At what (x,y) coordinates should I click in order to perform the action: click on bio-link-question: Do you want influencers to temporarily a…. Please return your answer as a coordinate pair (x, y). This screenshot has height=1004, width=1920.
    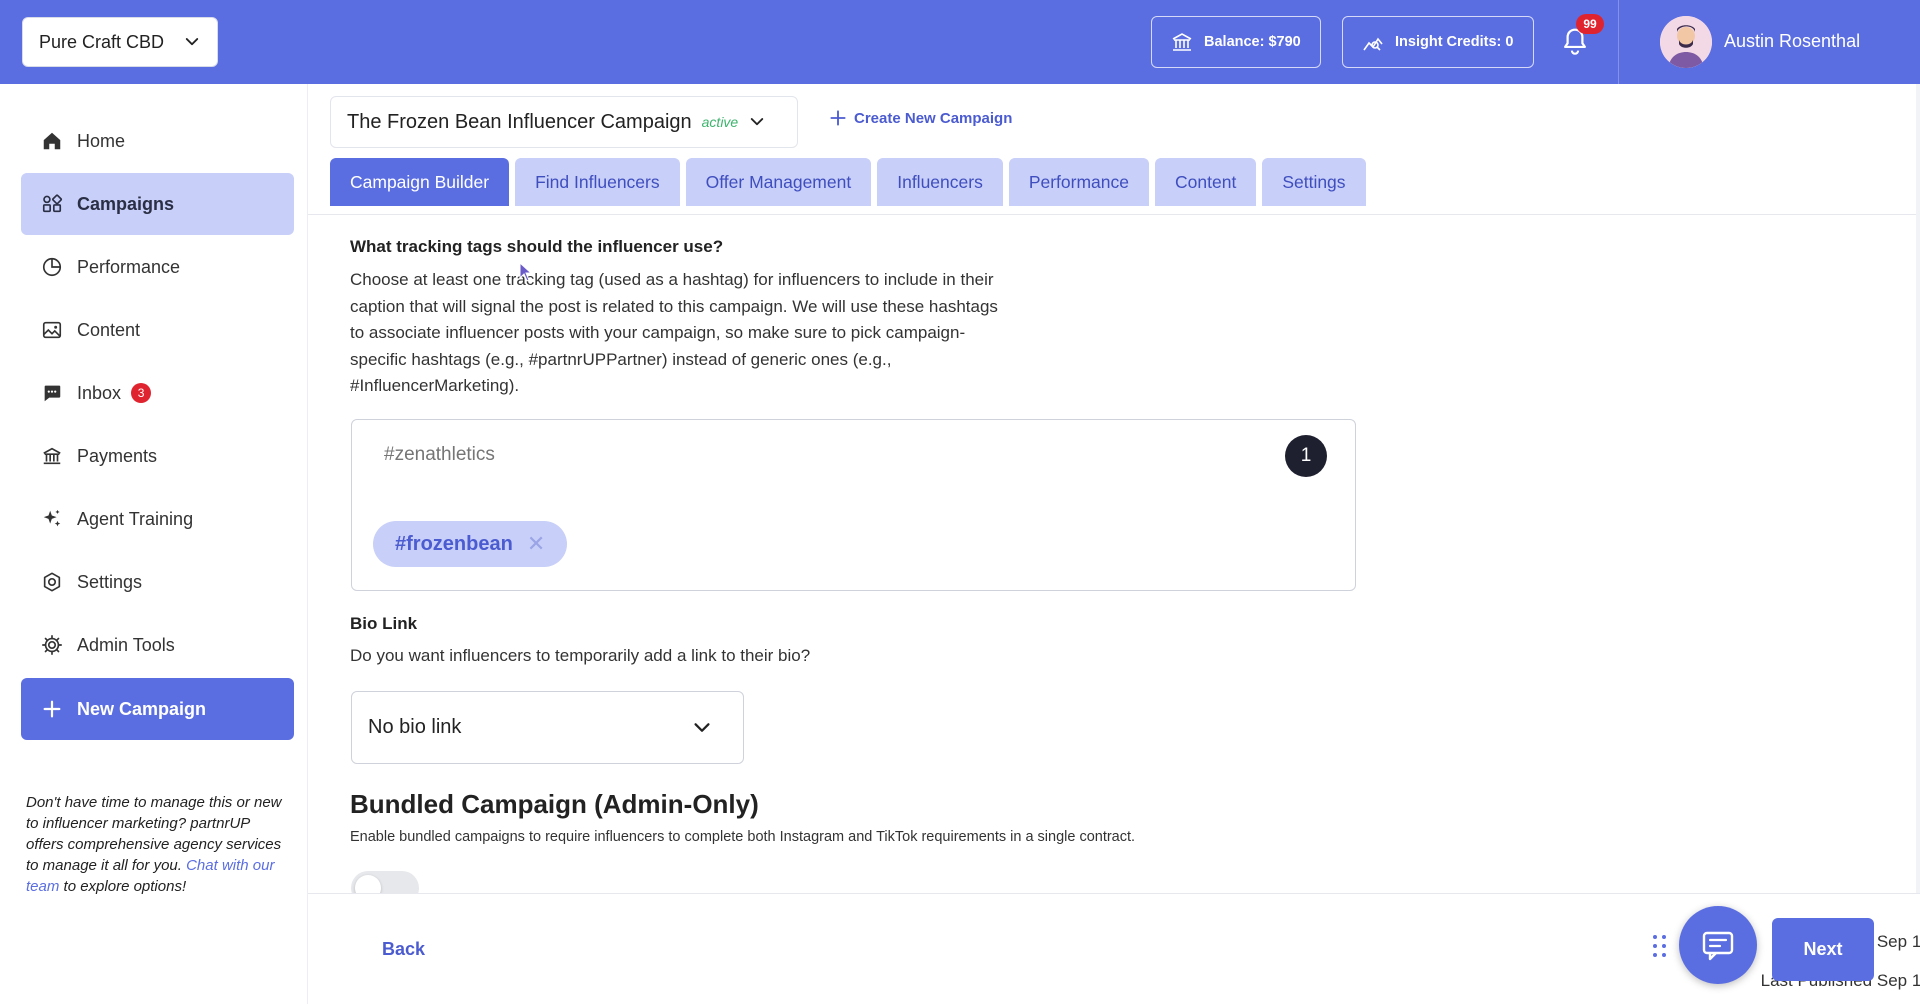
    Looking at the image, I should click on (580, 655).